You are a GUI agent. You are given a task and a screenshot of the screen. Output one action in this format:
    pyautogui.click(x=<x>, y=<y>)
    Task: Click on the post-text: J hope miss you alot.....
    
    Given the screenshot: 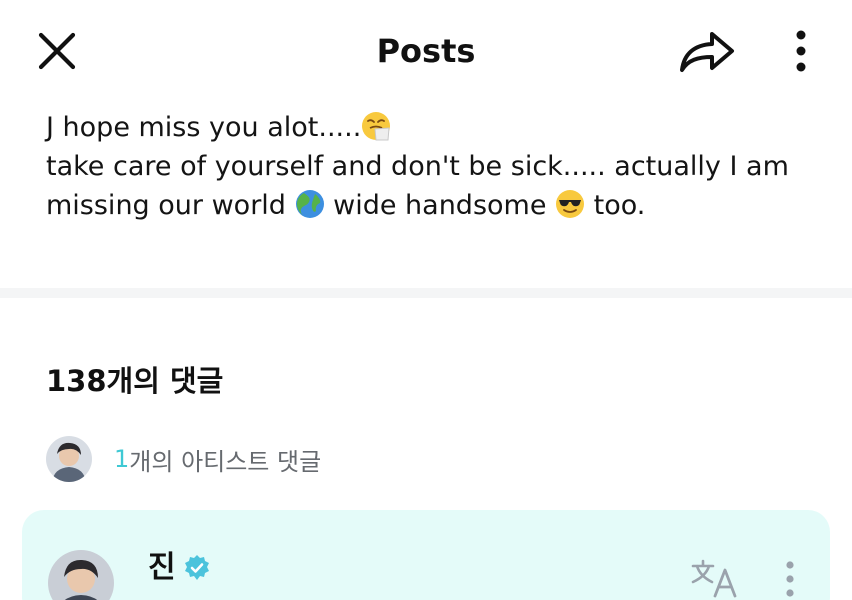 What is the action you would take?
    pyautogui.click(x=204, y=127)
    